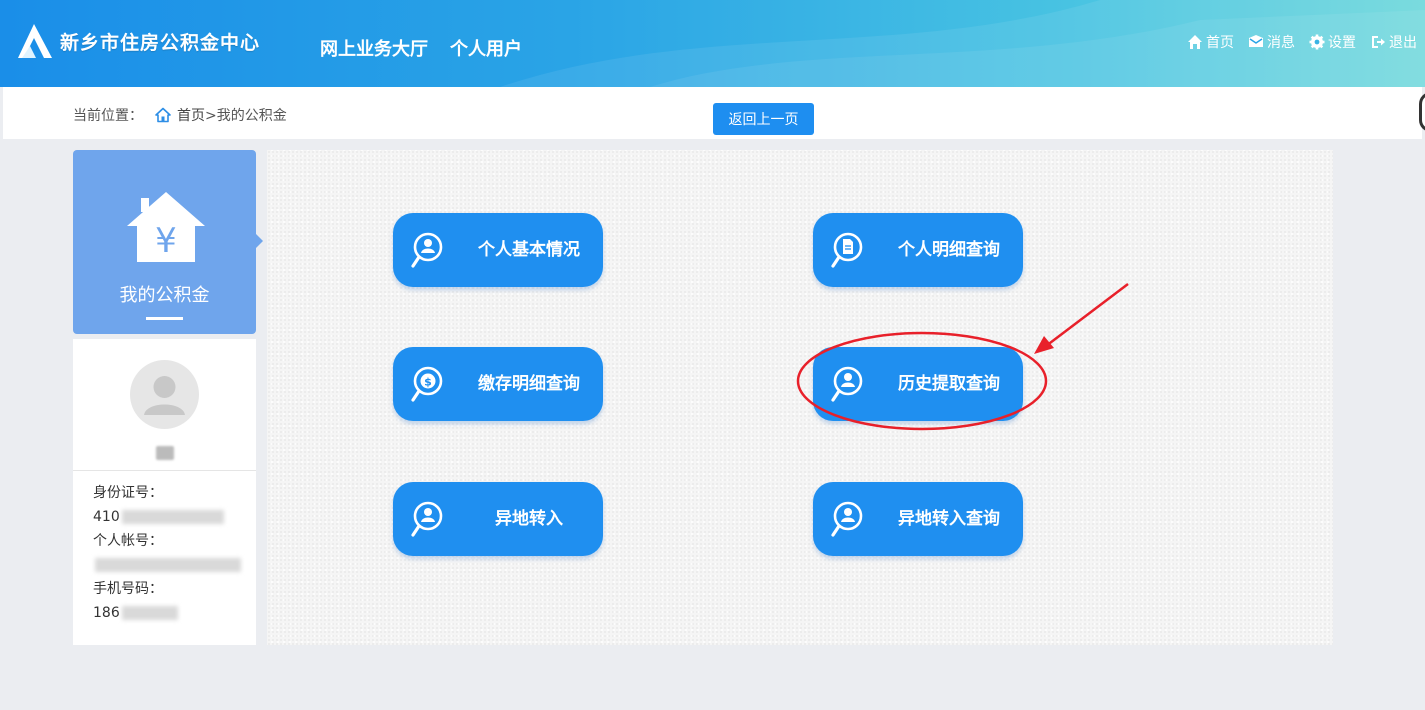  I want to click on hall-title: 网上业务大厅 个人用户, so click(421, 48).